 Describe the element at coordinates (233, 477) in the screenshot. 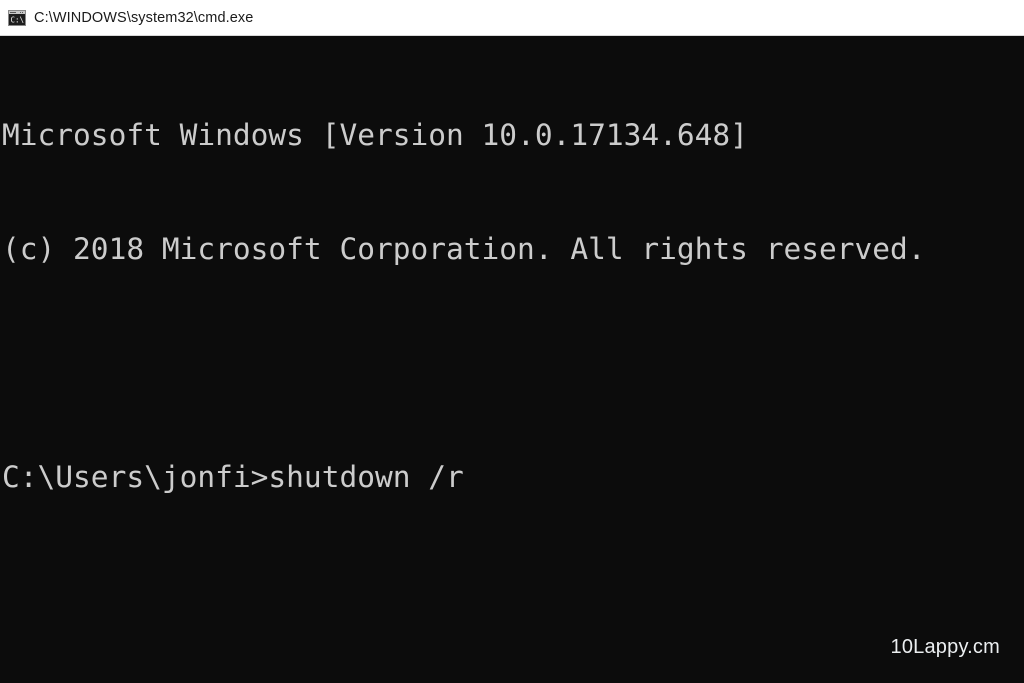

I see `console-line-prompt: C:\Users\jonfi>shutdown /r` at that location.